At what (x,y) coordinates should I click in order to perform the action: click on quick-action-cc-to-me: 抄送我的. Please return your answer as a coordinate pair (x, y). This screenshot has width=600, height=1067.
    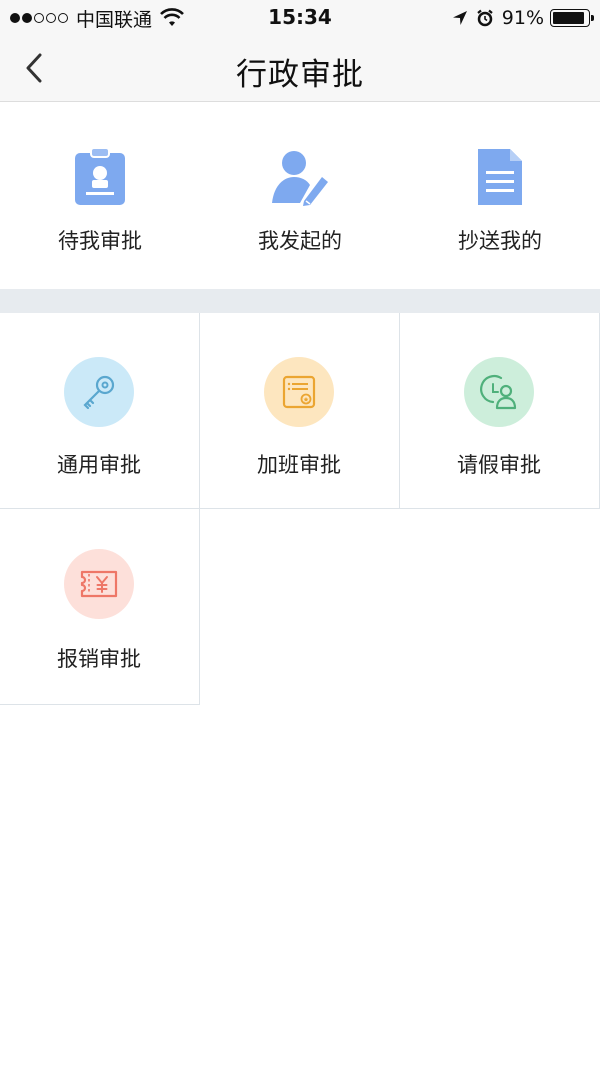
    Looking at the image, I should click on (500, 196).